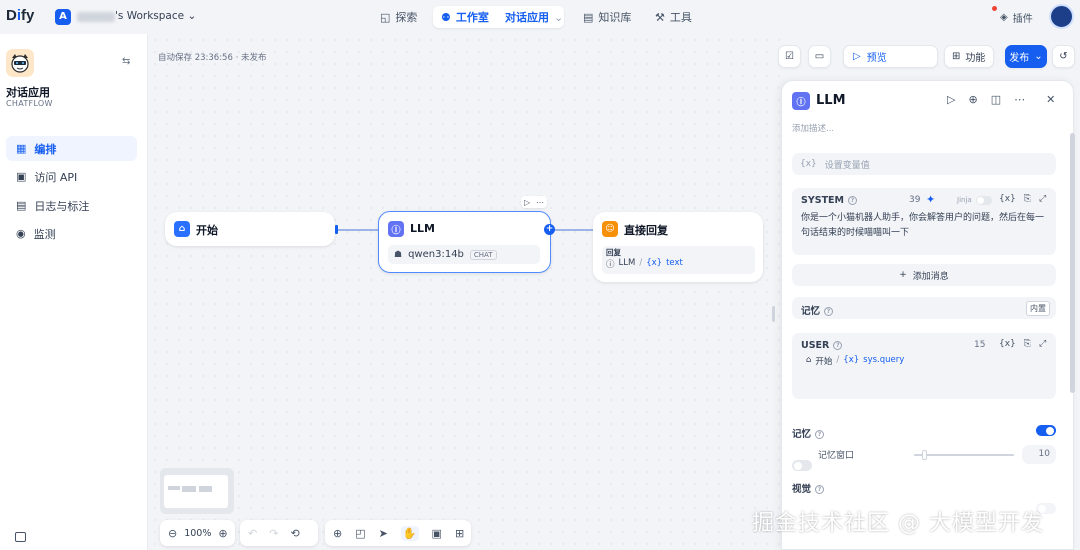 Image resolution: width=1080 pixels, height=550 pixels. Describe the element at coordinates (1063, 56) in the screenshot. I see `history-button: ↺` at that location.